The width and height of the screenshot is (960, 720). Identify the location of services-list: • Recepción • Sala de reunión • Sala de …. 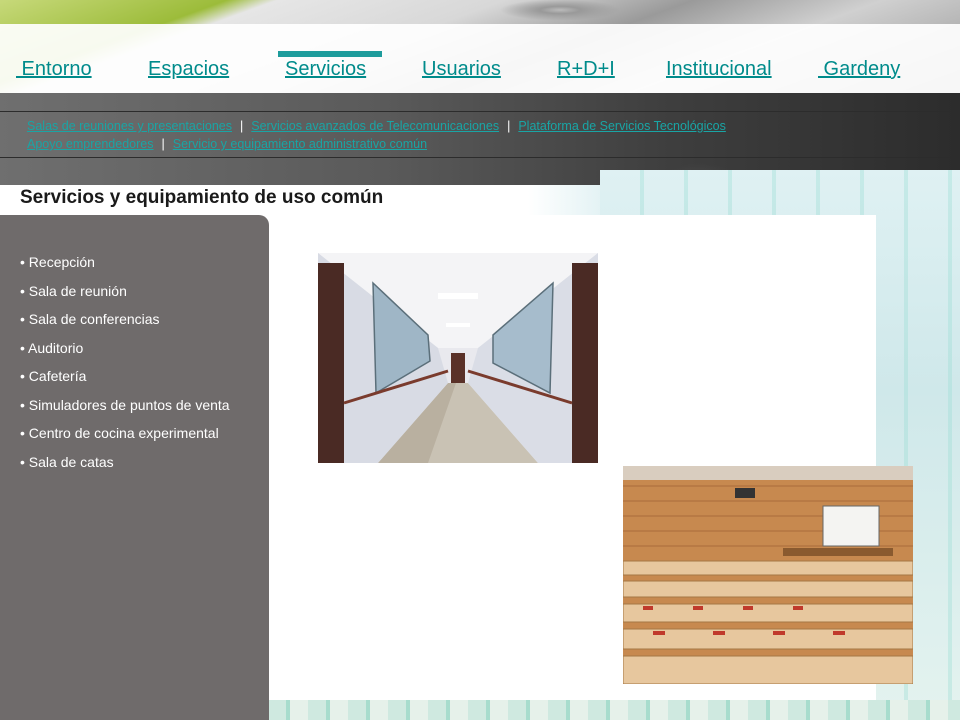
(140, 367).